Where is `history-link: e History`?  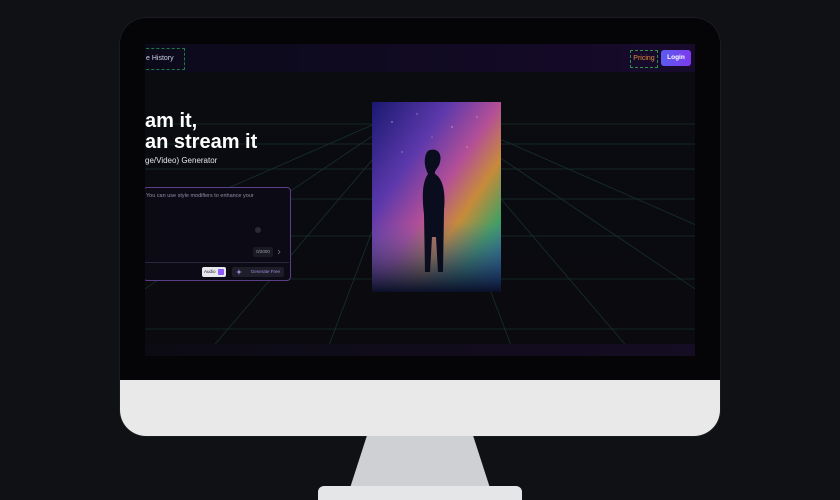
history-link: e History is located at coordinates (165, 59).